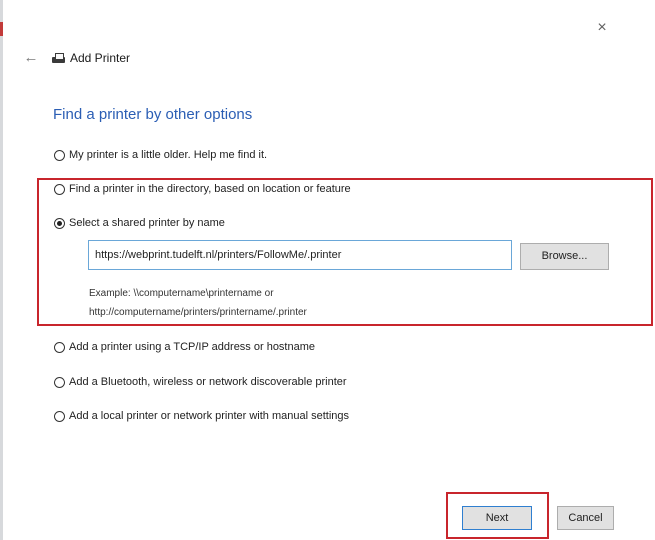  What do you see at coordinates (59, 223) in the screenshot?
I see `radio-button-checked` at bounding box center [59, 223].